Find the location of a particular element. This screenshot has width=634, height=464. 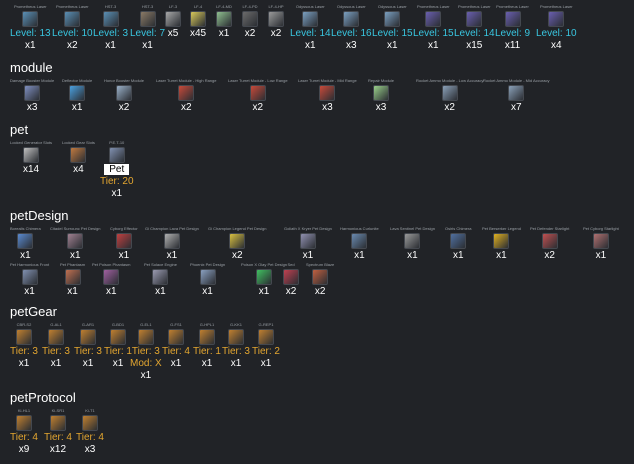

inventory-item: G-AL1 Tier: 3 x1 is located at coordinates (56, 345).